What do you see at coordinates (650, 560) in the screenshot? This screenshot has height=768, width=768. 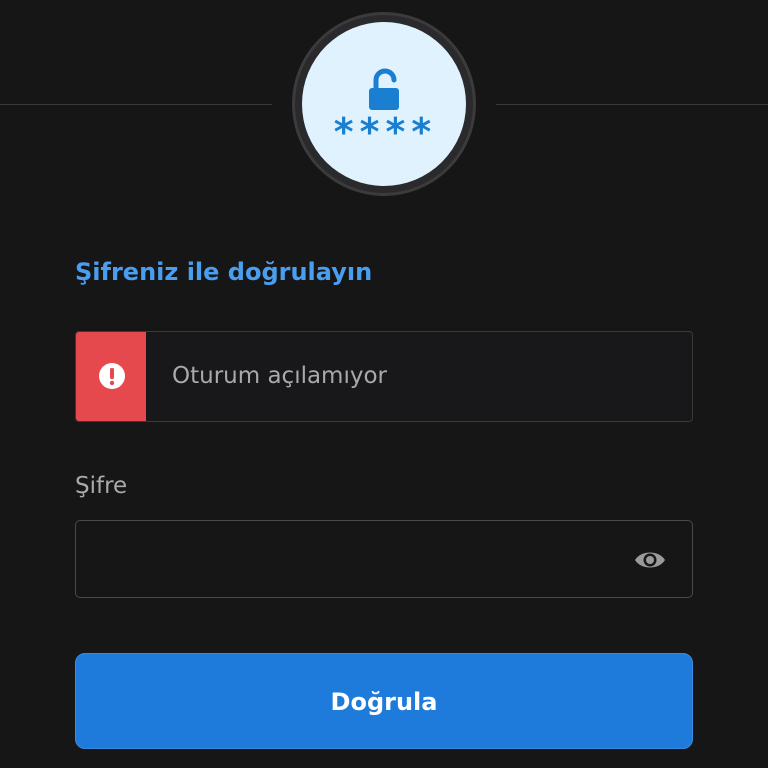 I see `eye-icon` at bounding box center [650, 560].